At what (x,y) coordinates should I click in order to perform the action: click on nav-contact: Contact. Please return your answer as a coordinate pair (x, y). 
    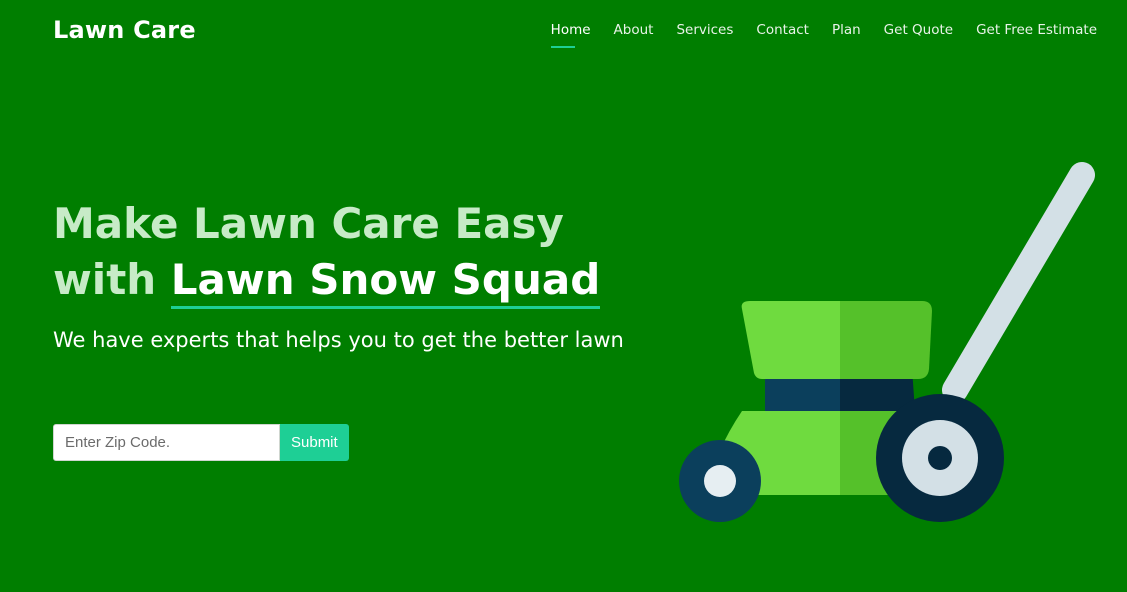
    Looking at the image, I should click on (782, 35).